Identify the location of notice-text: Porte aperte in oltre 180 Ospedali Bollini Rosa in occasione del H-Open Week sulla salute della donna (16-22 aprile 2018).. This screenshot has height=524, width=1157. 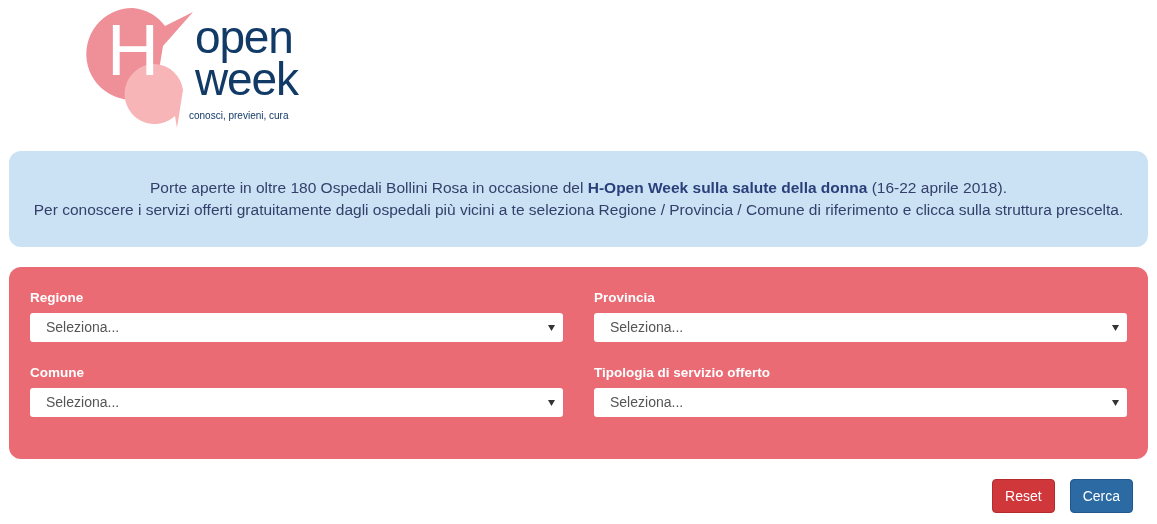
(578, 188).